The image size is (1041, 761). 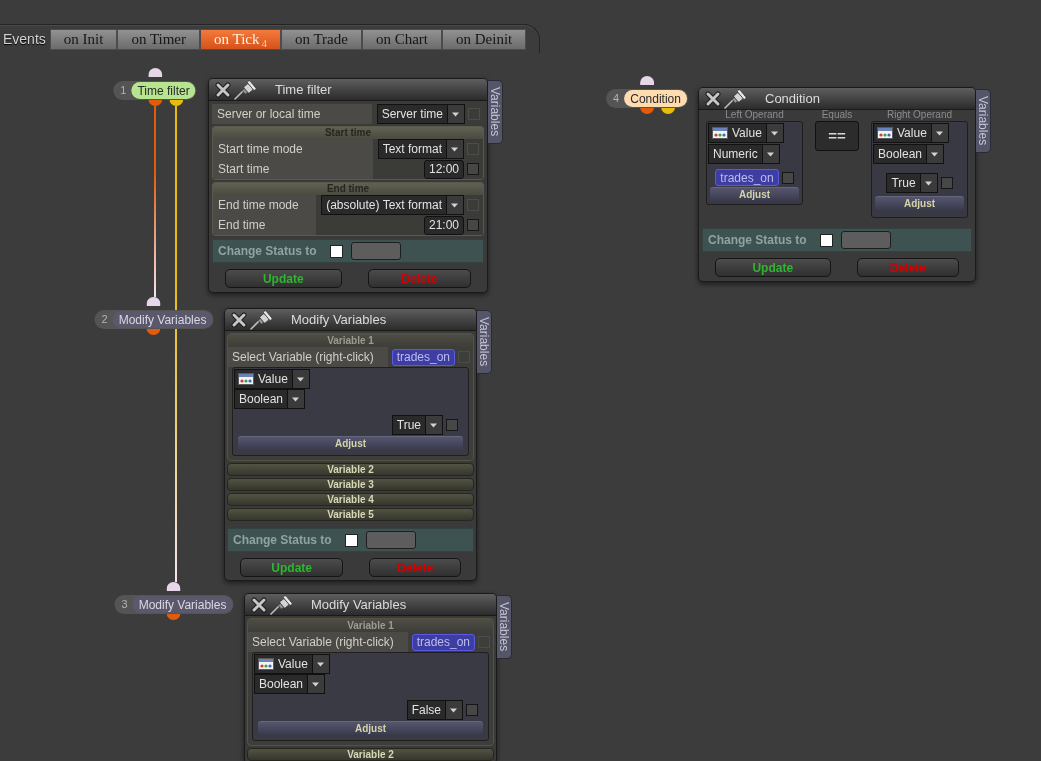 I want to click on node-label: Condition, so click(x=655, y=98).